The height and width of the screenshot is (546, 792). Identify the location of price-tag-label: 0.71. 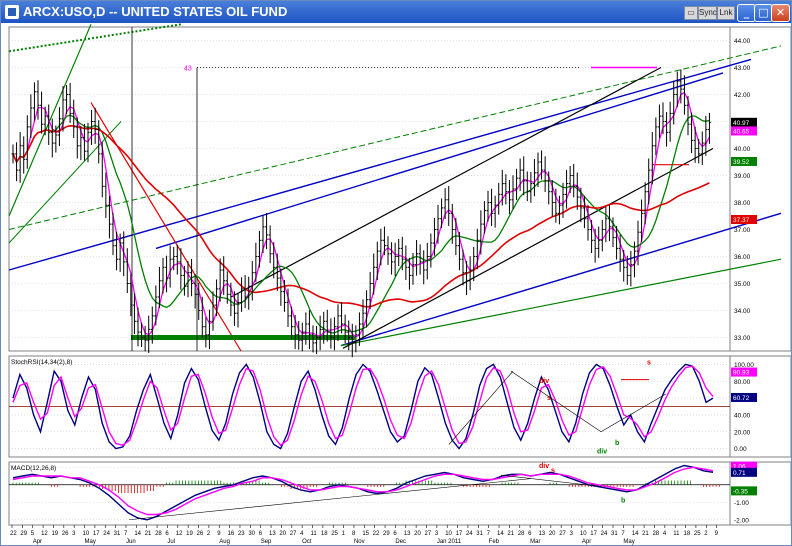
(739, 473).